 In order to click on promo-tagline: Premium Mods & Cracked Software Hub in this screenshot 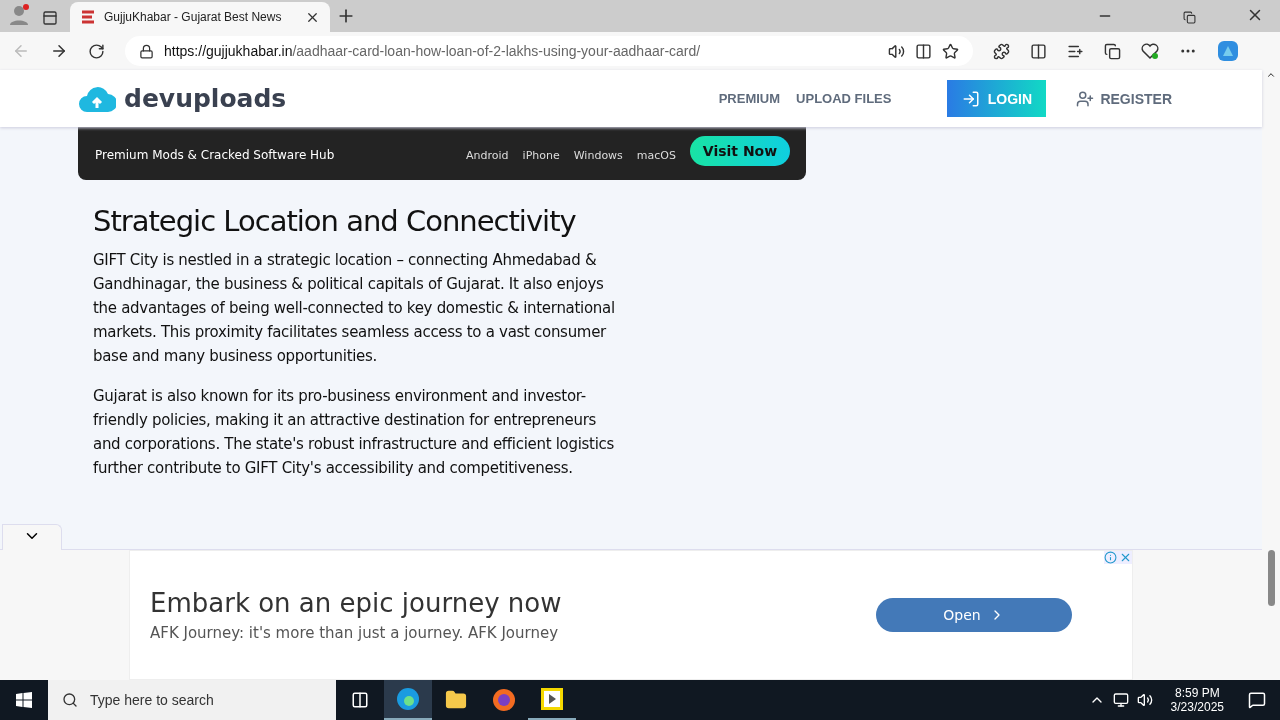, I will do `click(215, 155)`.